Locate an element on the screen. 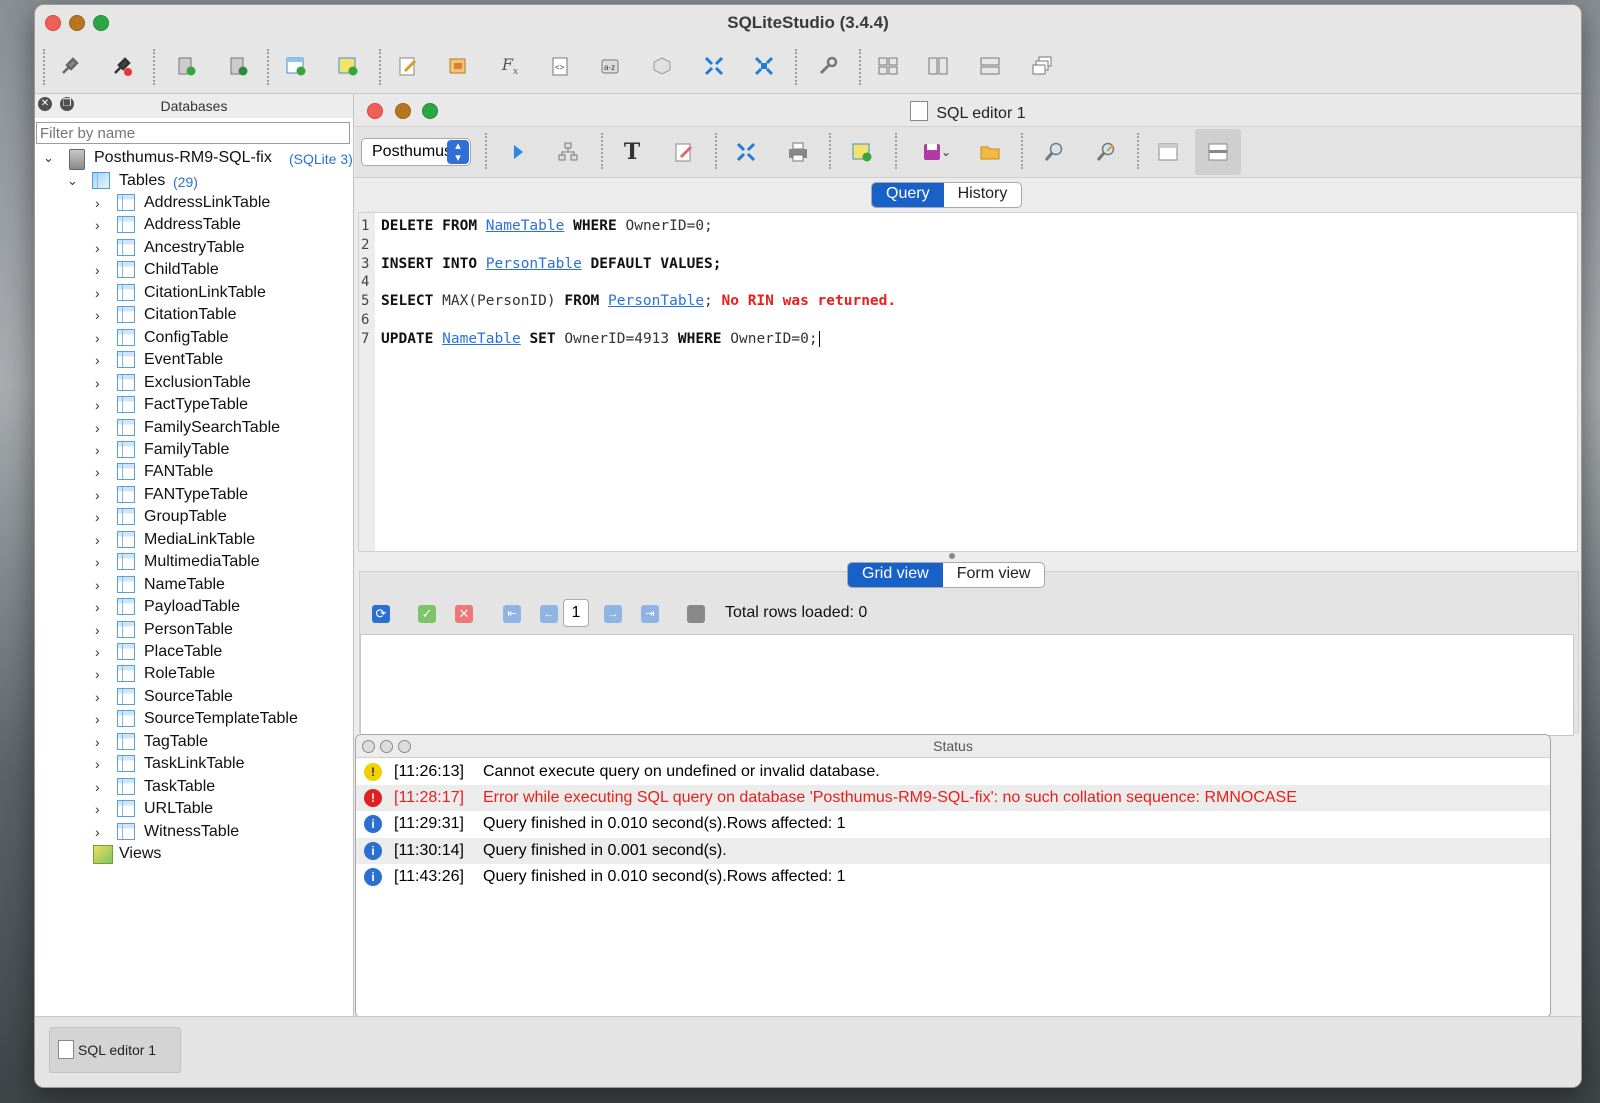 The width and height of the screenshot is (1600, 1103). create-table-icon is located at coordinates (296, 66).